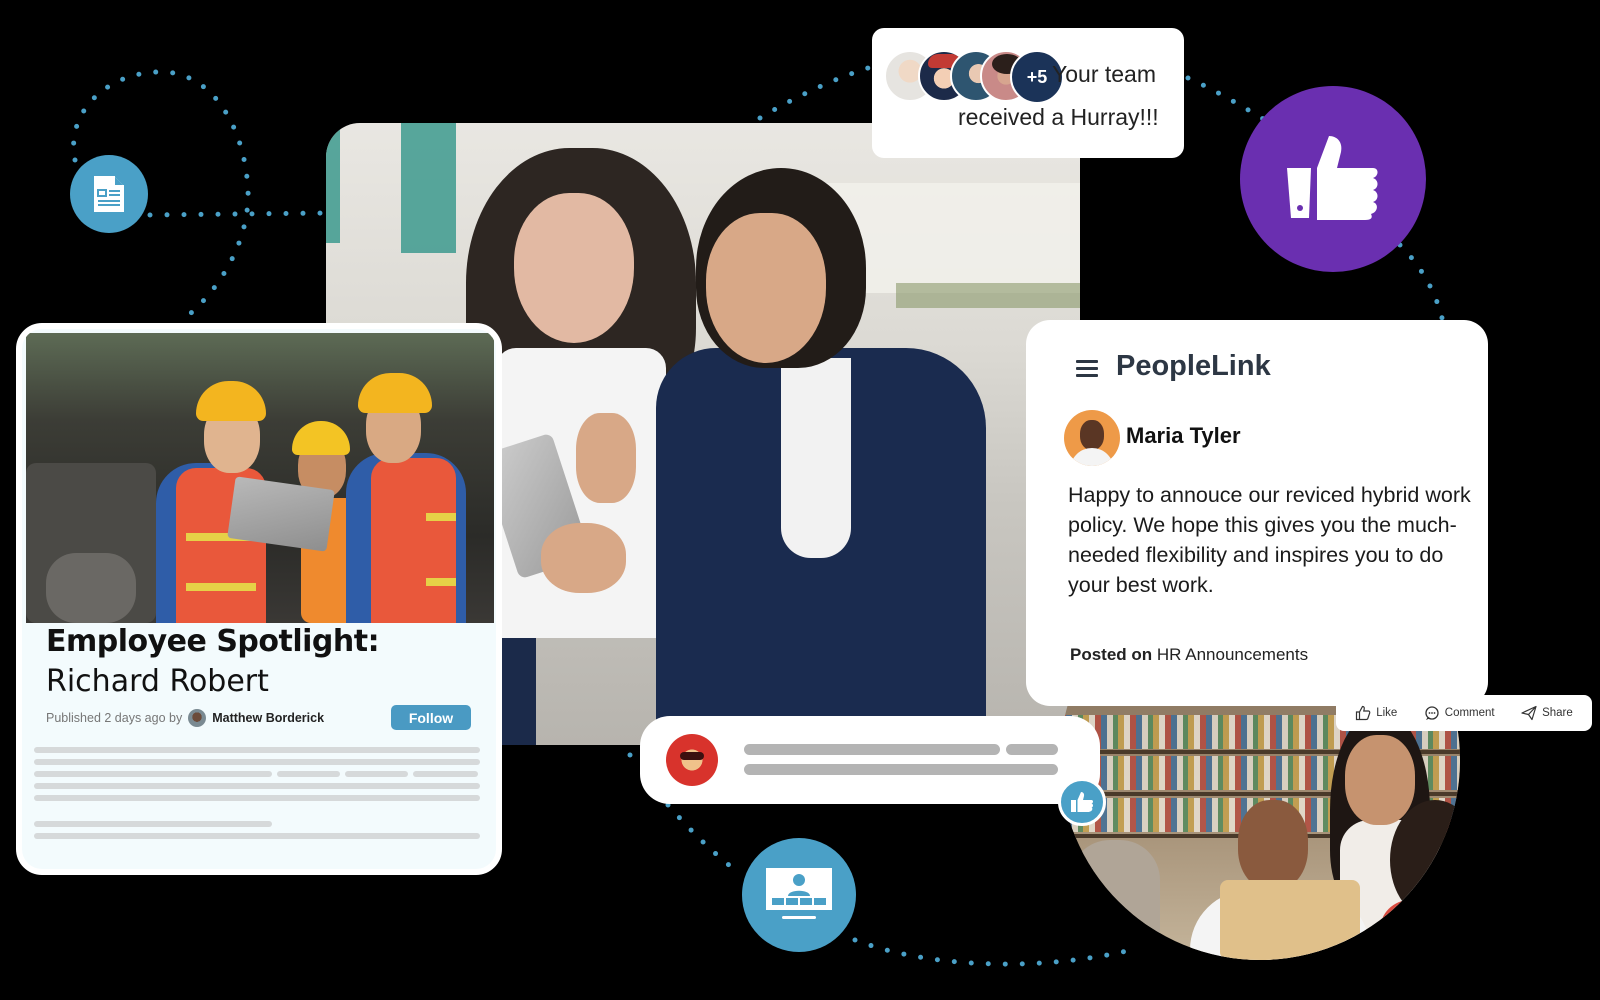 The height and width of the screenshot is (1000, 1600). I want to click on like-label: Like, so click(1387, 713).